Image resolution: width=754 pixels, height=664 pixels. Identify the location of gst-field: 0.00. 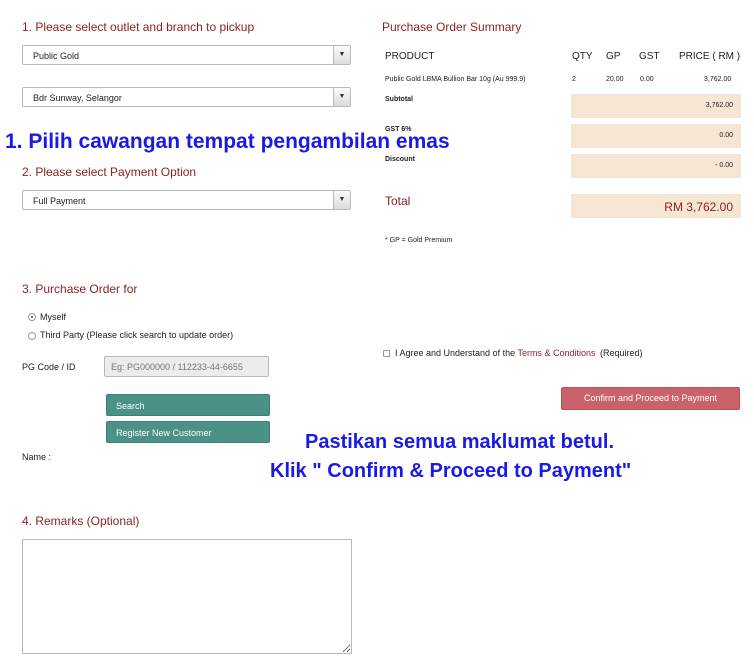
(656, 136).